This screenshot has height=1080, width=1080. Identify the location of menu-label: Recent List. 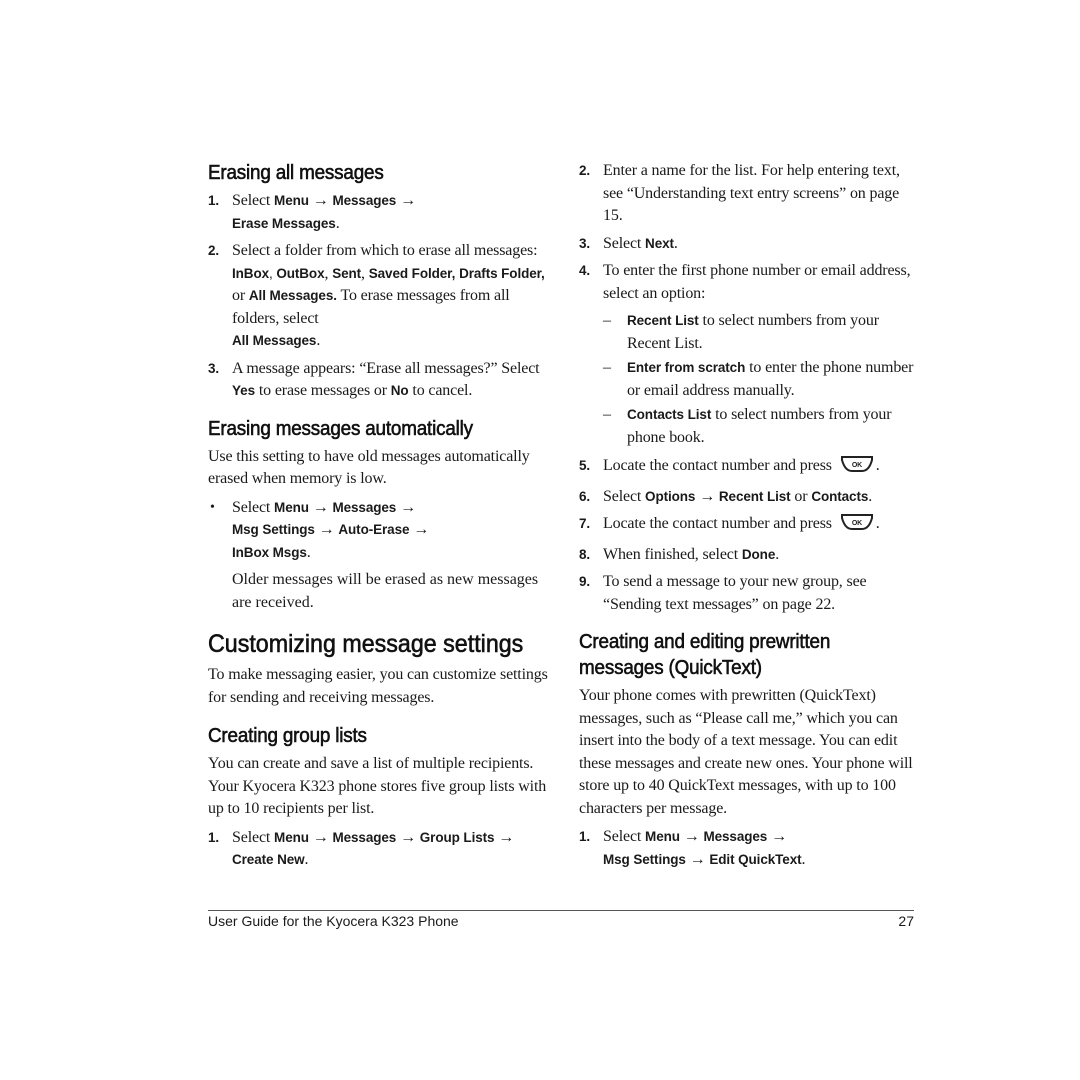
(754, 496).